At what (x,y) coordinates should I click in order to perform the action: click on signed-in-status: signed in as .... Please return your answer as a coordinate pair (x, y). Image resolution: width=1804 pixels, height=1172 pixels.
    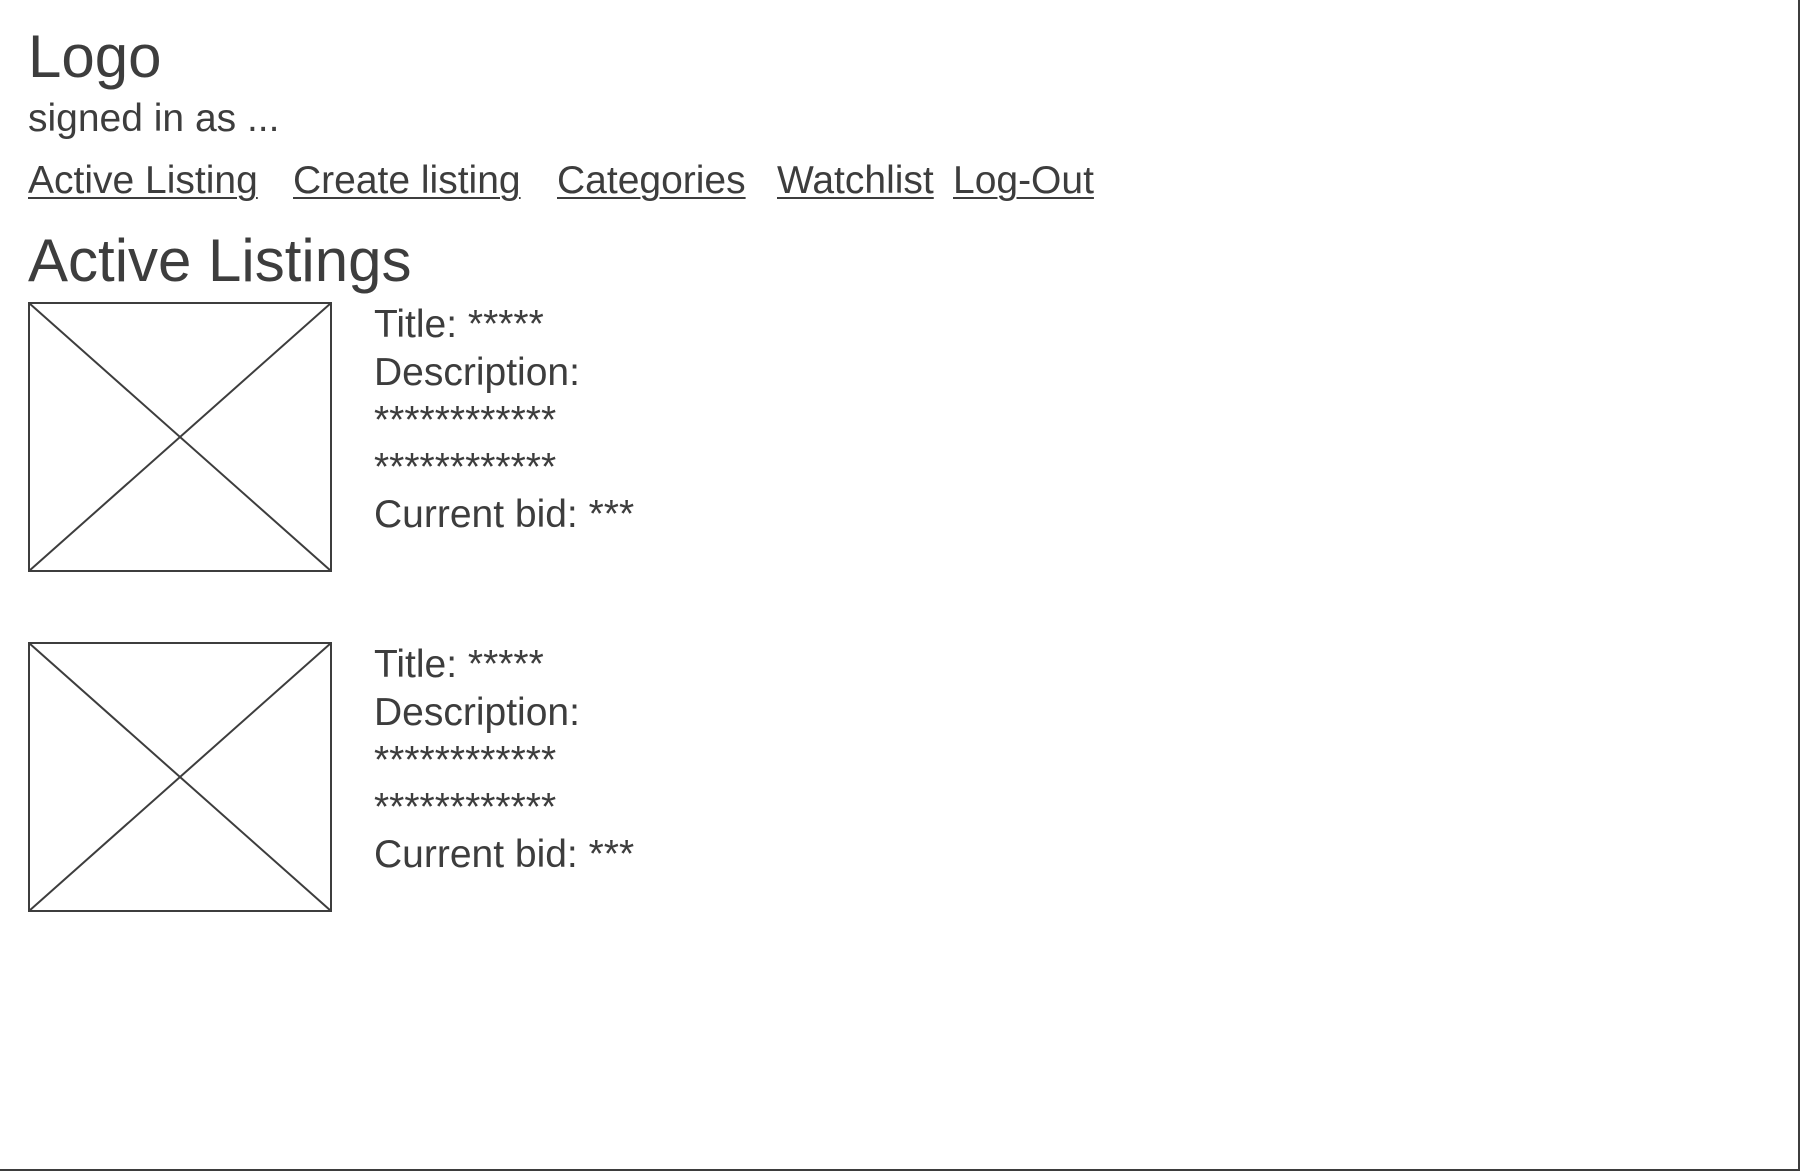
    Looking at the image, I should click on (154, 118).